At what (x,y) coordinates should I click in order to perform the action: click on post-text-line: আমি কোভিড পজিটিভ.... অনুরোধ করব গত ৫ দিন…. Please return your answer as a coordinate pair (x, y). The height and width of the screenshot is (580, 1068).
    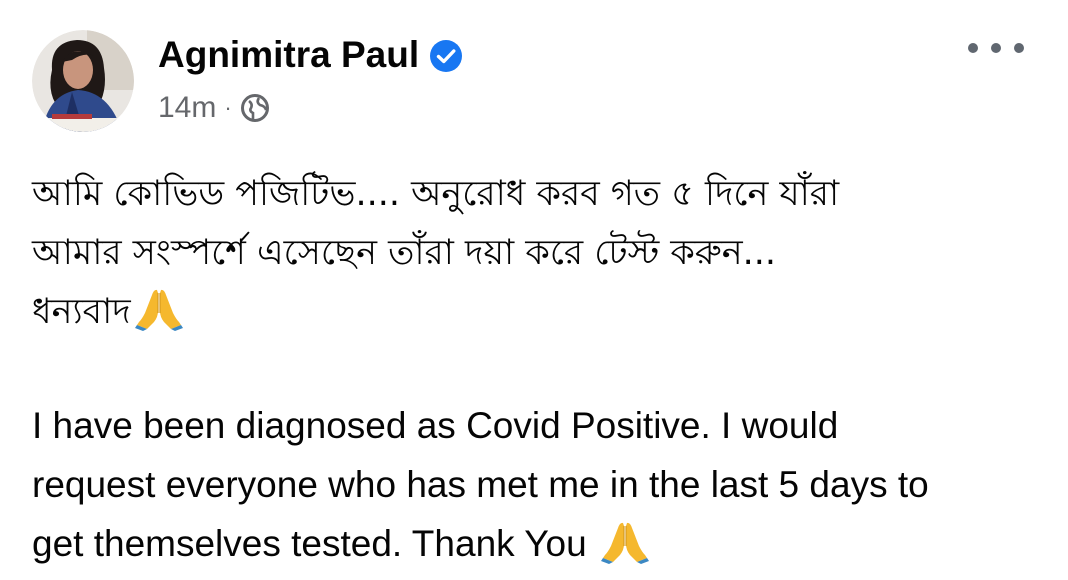
    Looking at the image, I should click on (436, 194).